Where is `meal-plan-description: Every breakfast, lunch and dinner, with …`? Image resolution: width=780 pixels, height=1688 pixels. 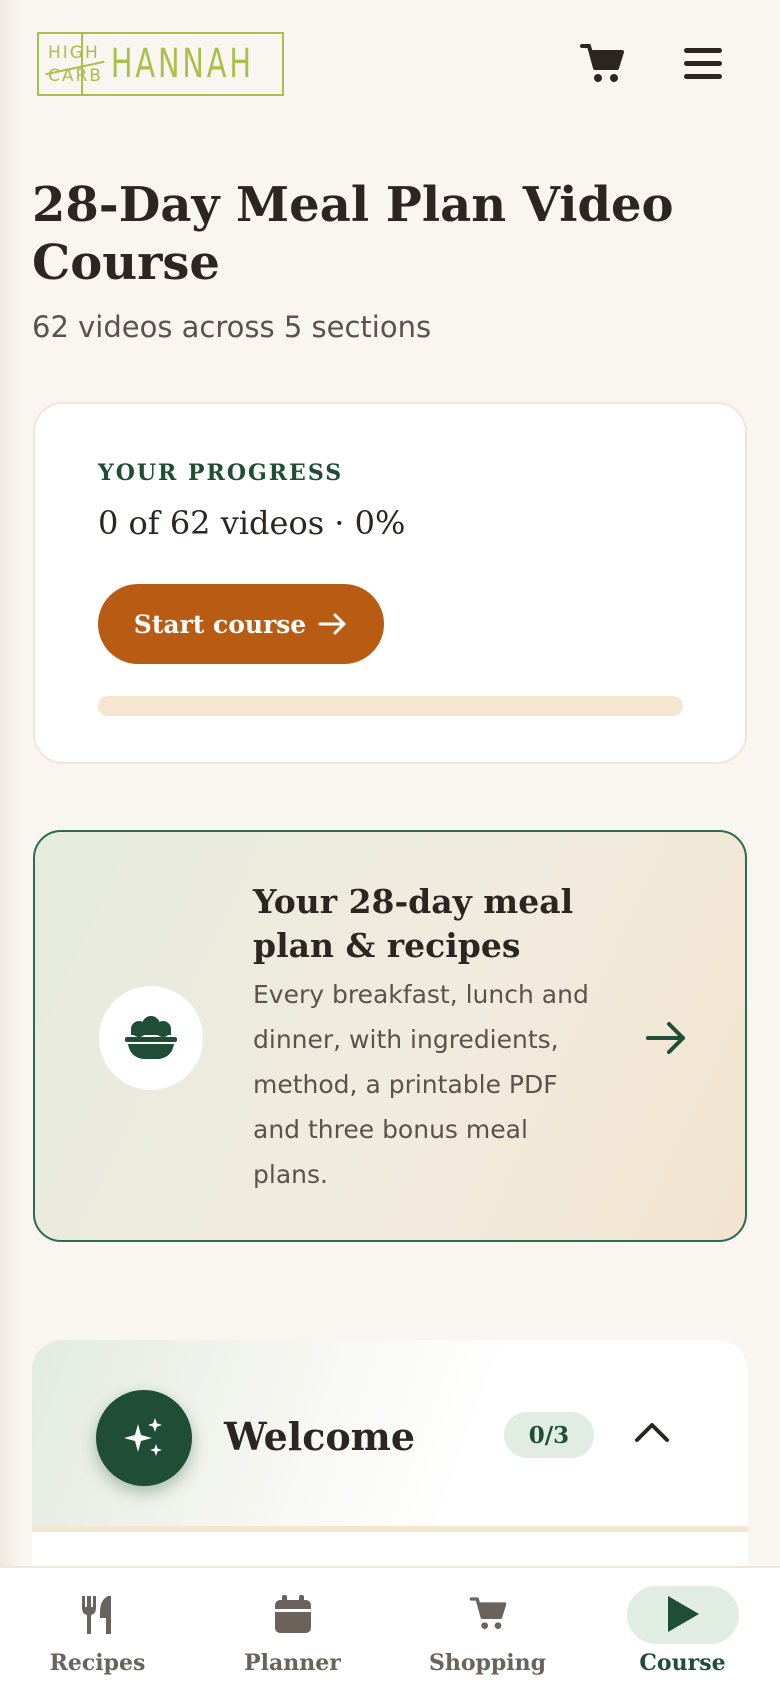
meal-plan-description: Every breakfast, lunch and dinner, with … is located at coordinates (421, 1084).